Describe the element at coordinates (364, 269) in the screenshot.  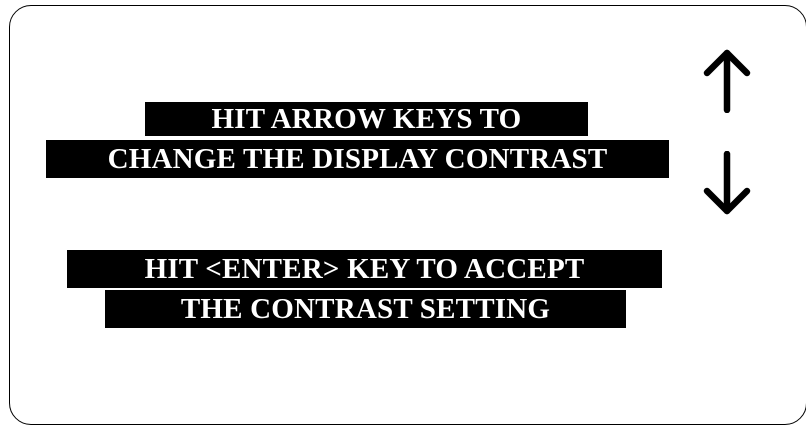
I see `accept-instruction-line-1: HIT <ENTER> KEY TO ACCEPT` at that location.